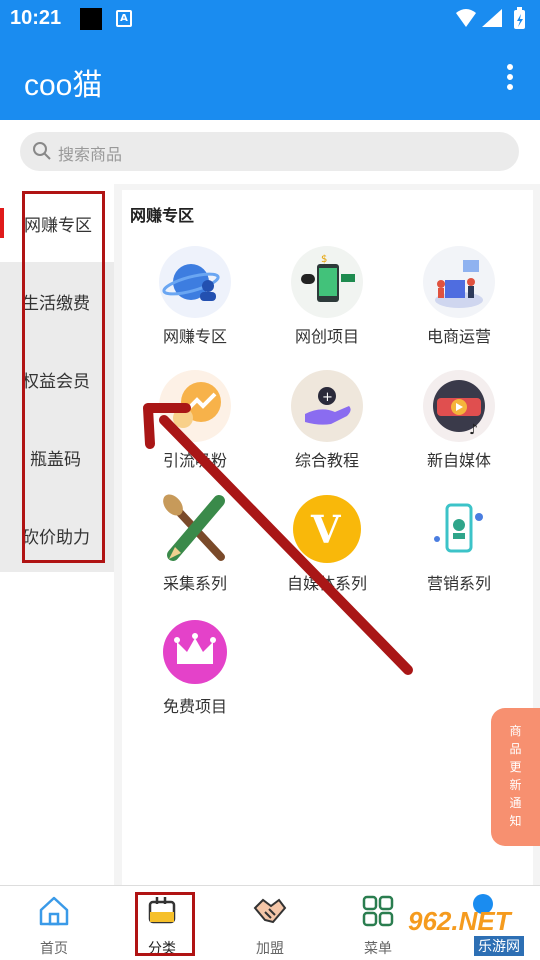 The height and width of the screenshot is (960, 540). I want to click on grid-menu-icon, so click(378, 911).